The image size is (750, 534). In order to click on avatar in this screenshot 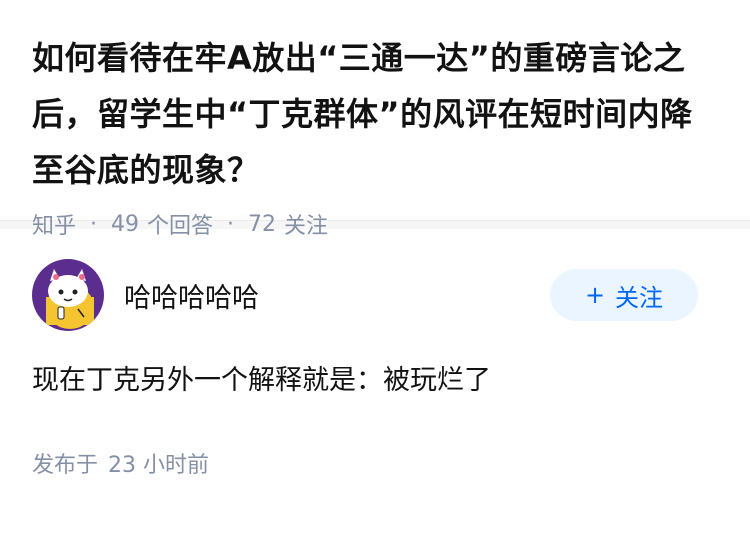, I will do `click(68, 295)`.